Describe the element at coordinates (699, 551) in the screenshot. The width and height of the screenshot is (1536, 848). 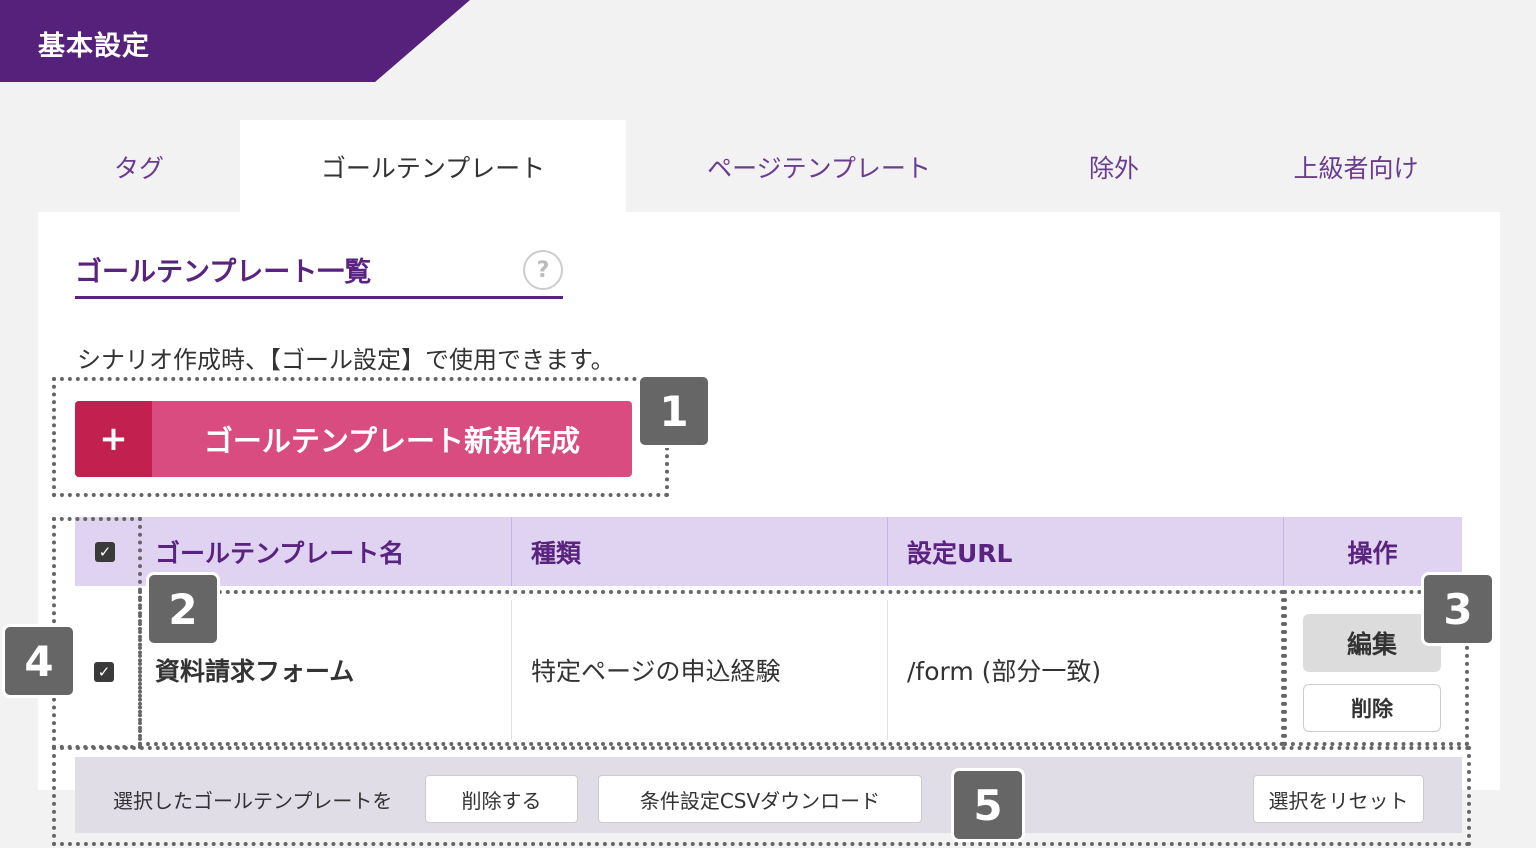
I see `column-header-type: 種類` at that location.